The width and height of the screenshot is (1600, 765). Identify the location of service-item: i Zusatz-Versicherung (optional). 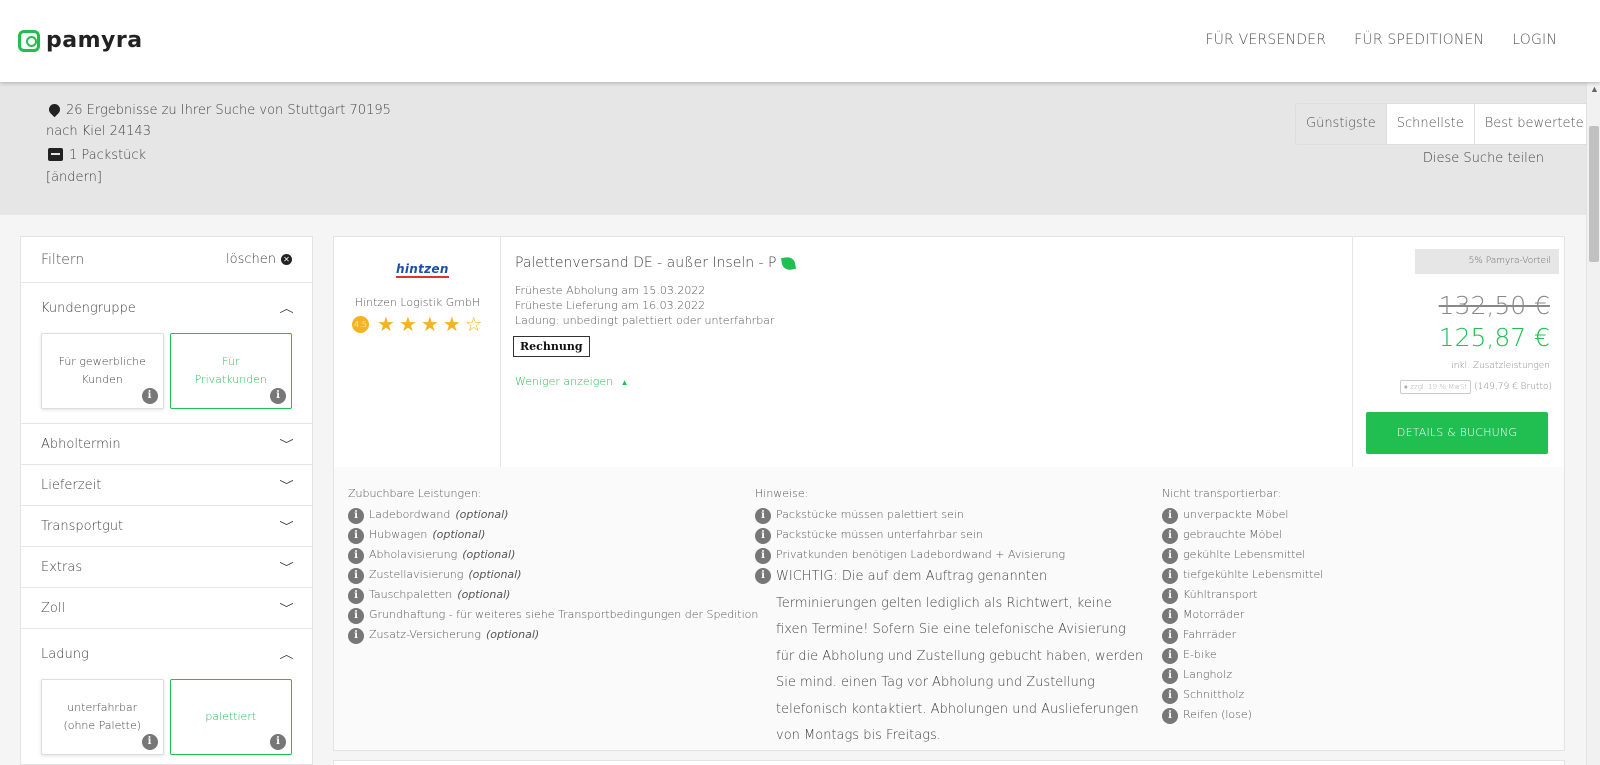
(553, 636).